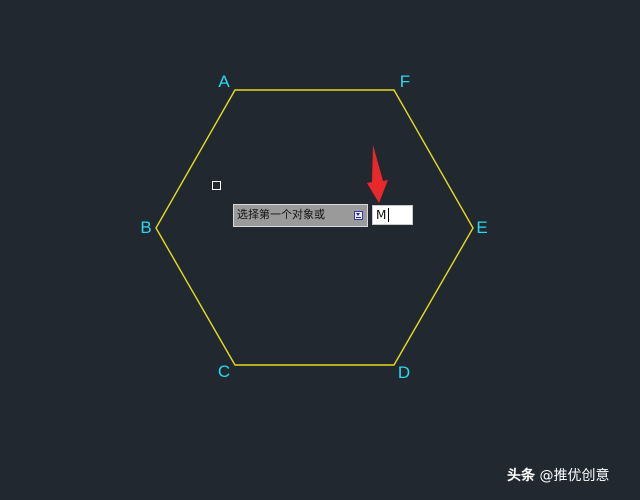  I want to click on command-prompt-tooltip: 选择第一个对象或, so click(300, 215).